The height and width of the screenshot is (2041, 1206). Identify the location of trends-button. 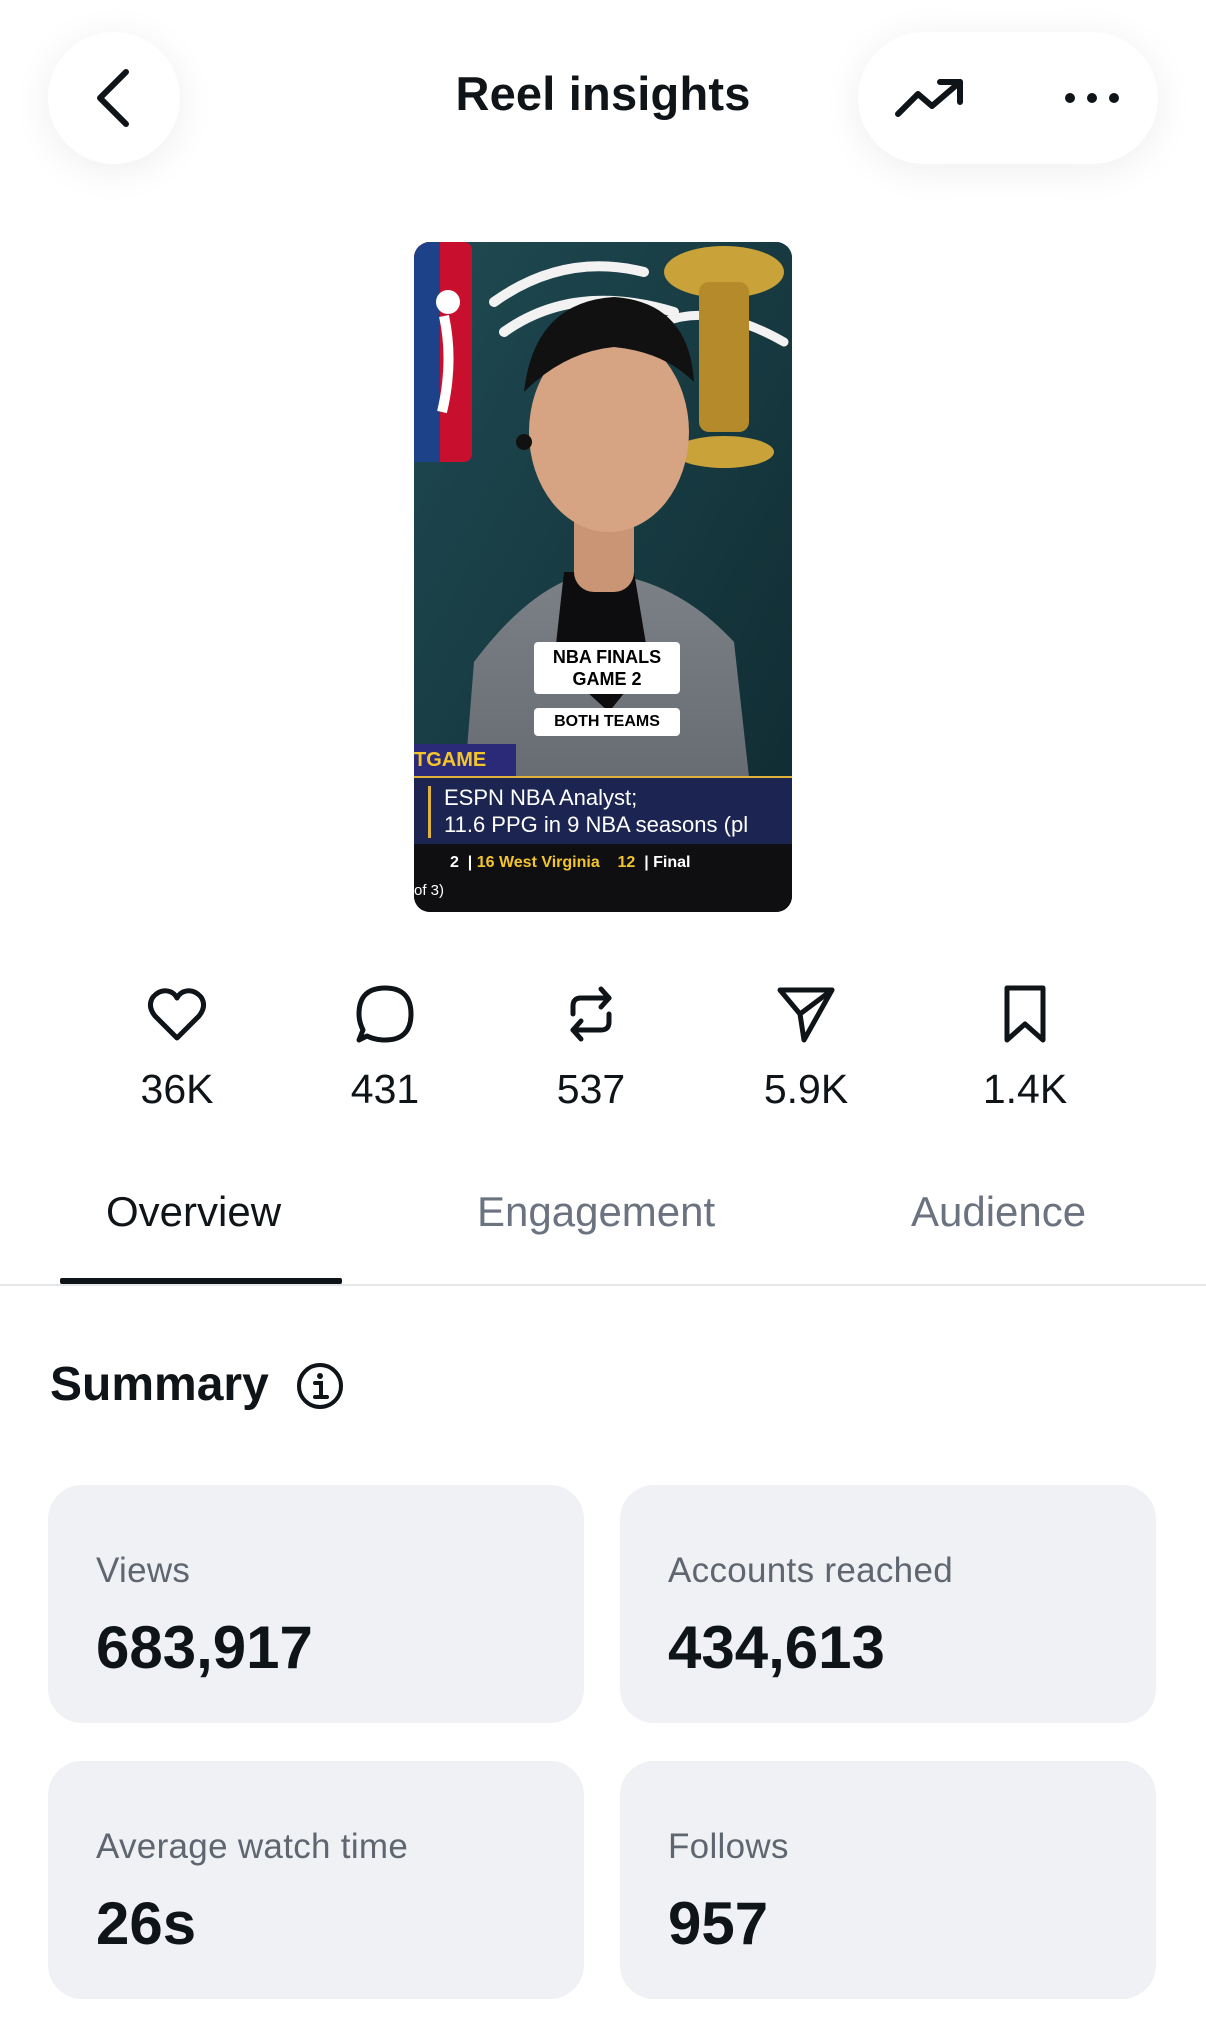
(930, 98).